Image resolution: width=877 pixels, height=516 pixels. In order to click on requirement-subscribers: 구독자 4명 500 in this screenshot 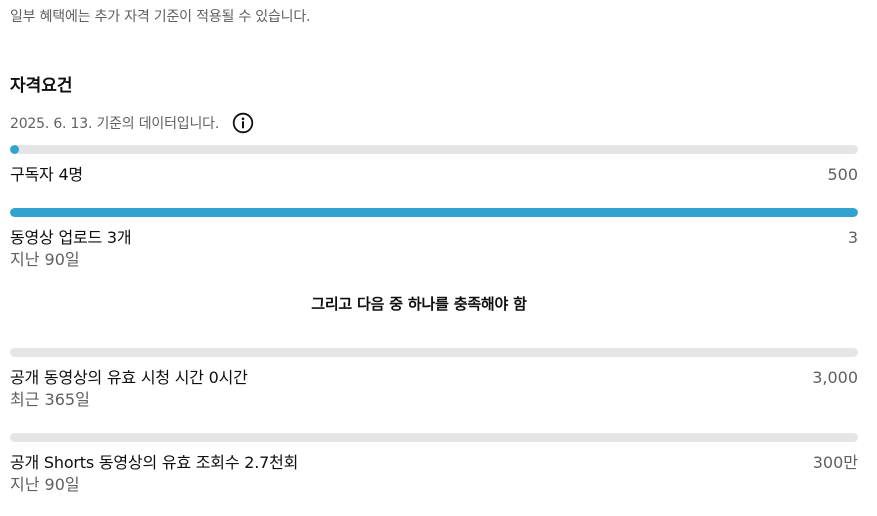, I will do `click(434, 165)`.